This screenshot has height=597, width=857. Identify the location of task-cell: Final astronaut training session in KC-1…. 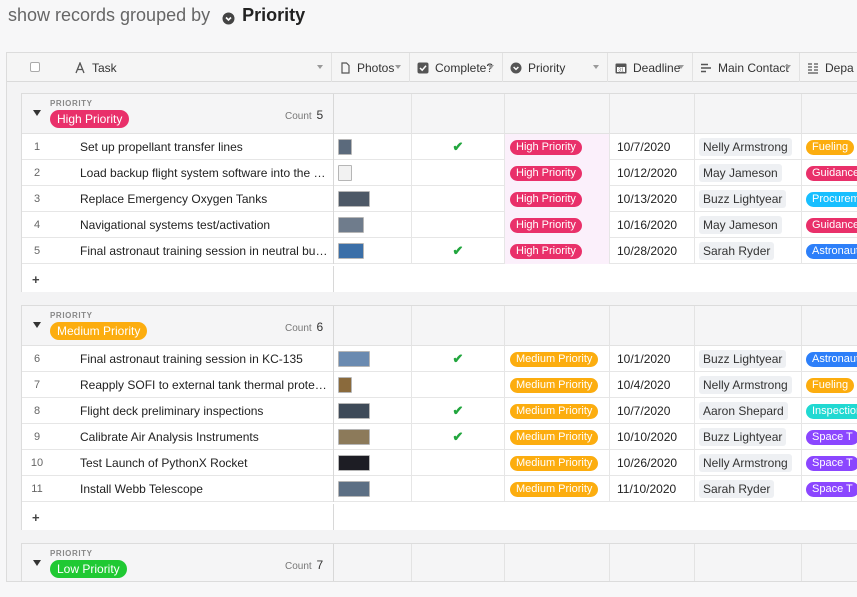
(206, 359).